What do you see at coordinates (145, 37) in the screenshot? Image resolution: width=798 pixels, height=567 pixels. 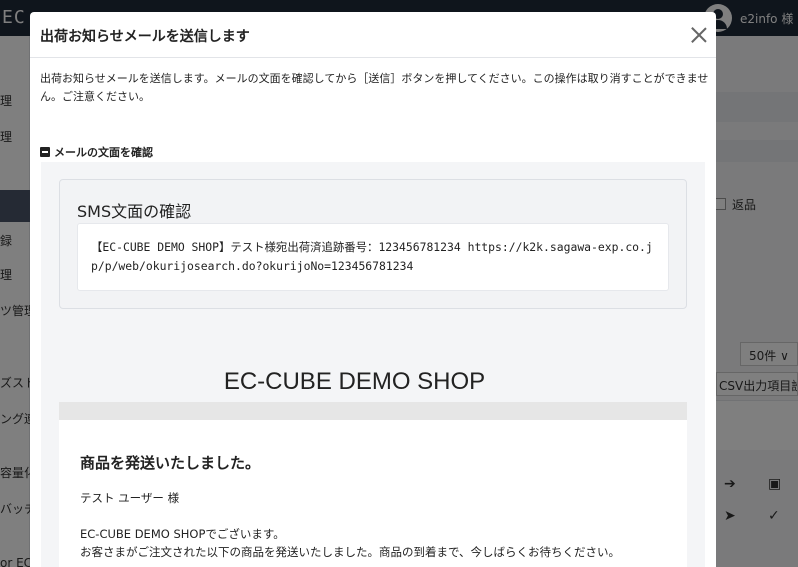 I see `modal-title: 出荷お知らせメールを送信します` at bounding box center [145, 37].